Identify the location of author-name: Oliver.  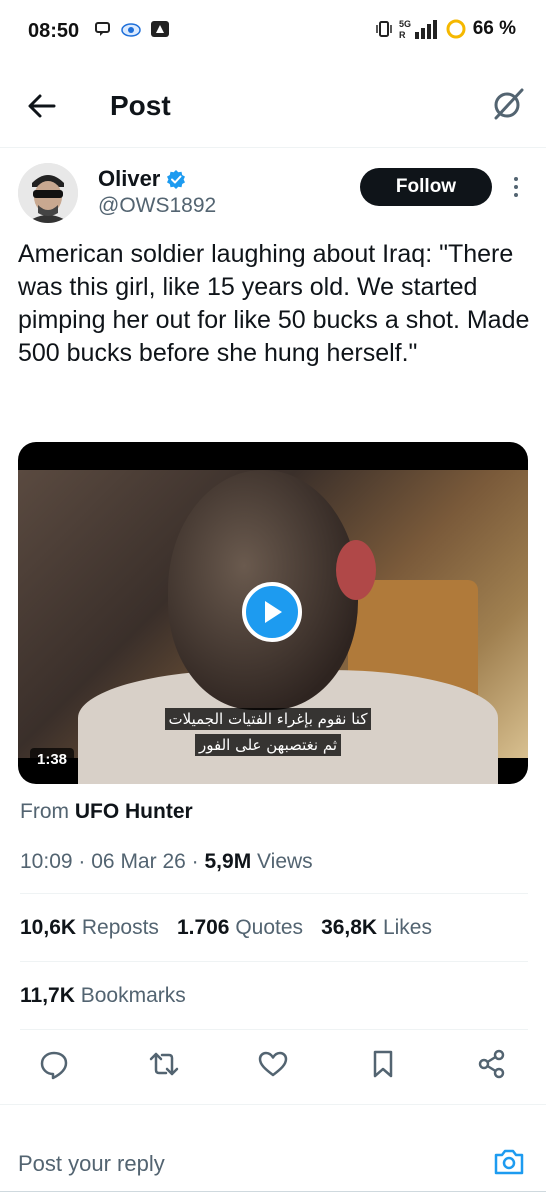
(142, 179).